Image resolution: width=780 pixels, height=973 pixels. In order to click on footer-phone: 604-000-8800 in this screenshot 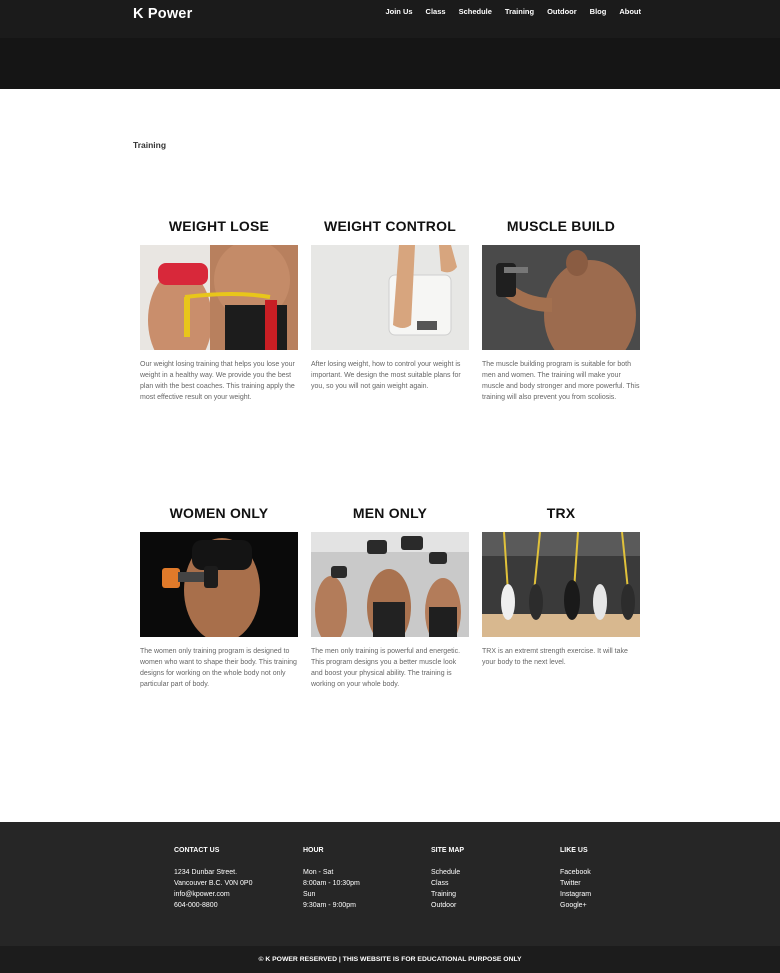, I will do `click(196, 905)`.